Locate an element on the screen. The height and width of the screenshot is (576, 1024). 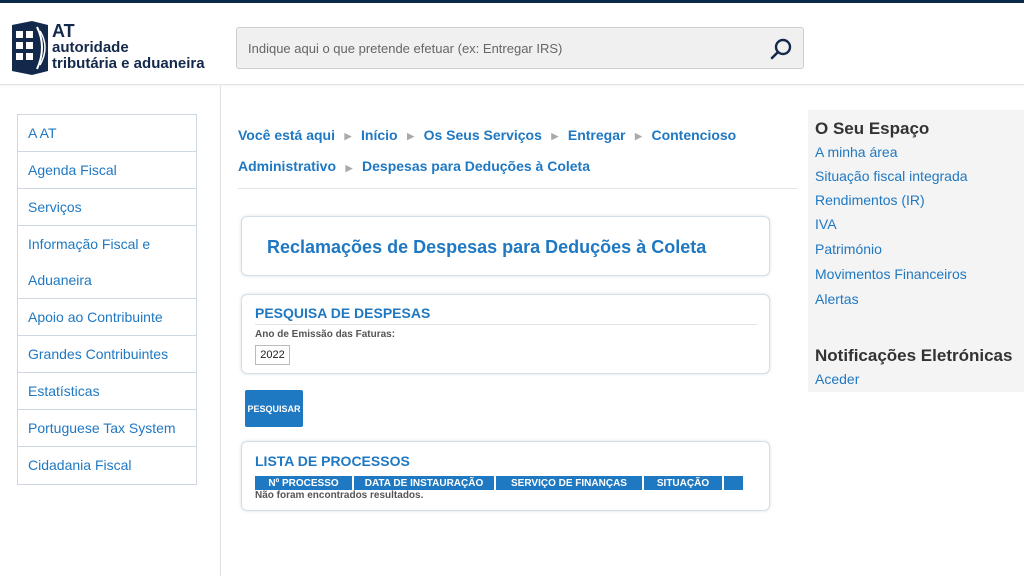
logo-line-2: autoridade is located at coordinates (90, 47).